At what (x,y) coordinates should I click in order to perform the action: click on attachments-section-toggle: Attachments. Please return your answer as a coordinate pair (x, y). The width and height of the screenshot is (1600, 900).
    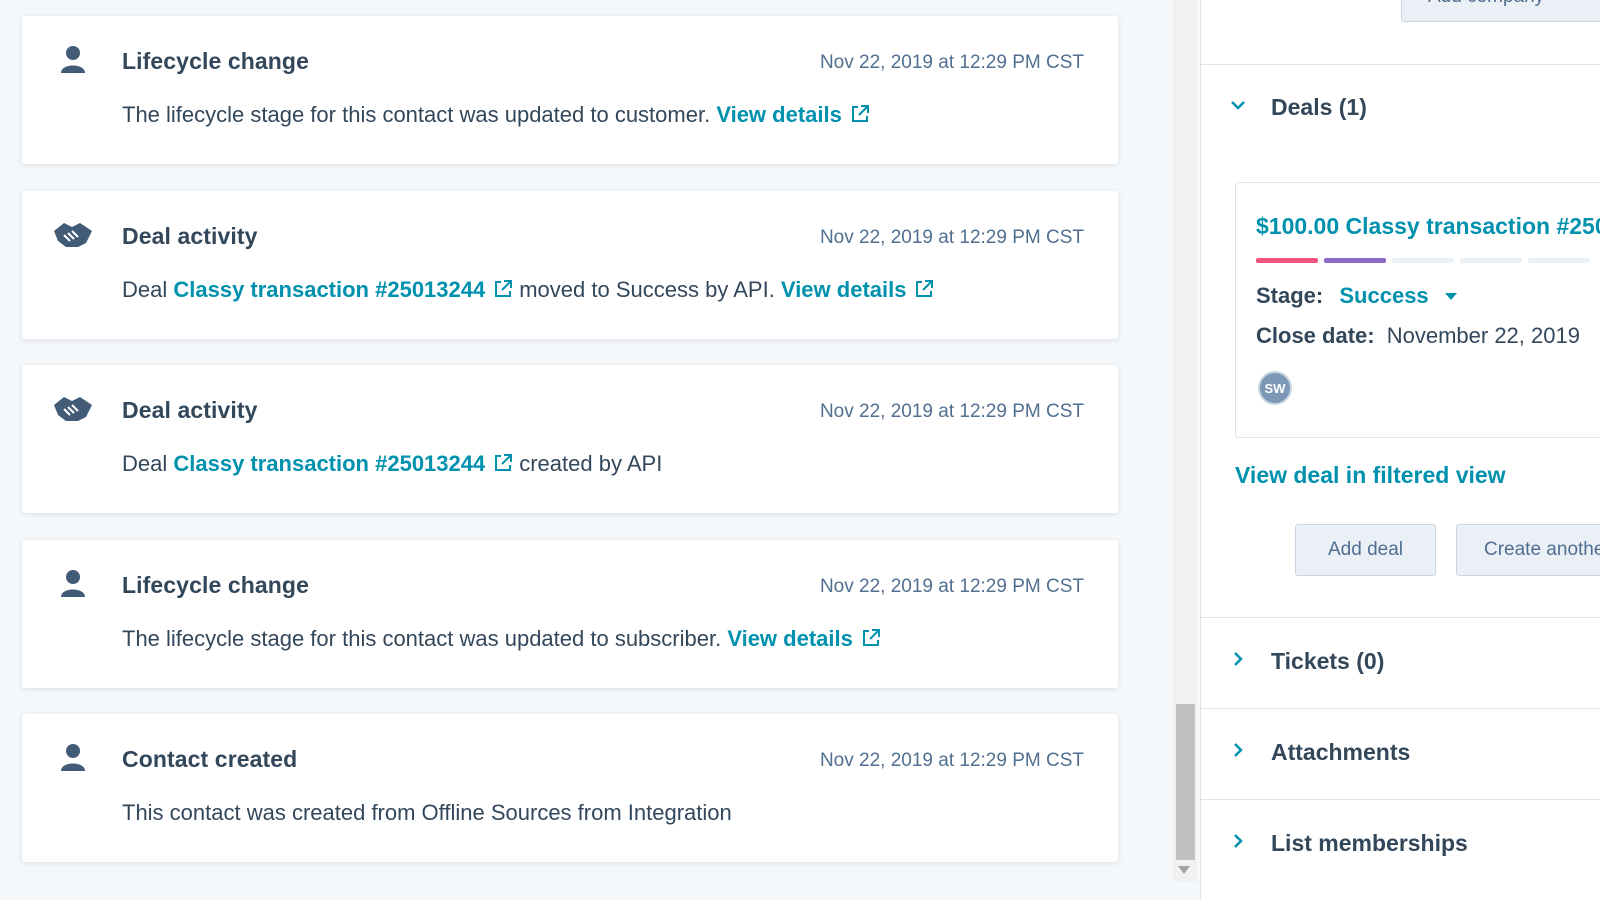
    Looking at the image, I should click on (1319, 752).